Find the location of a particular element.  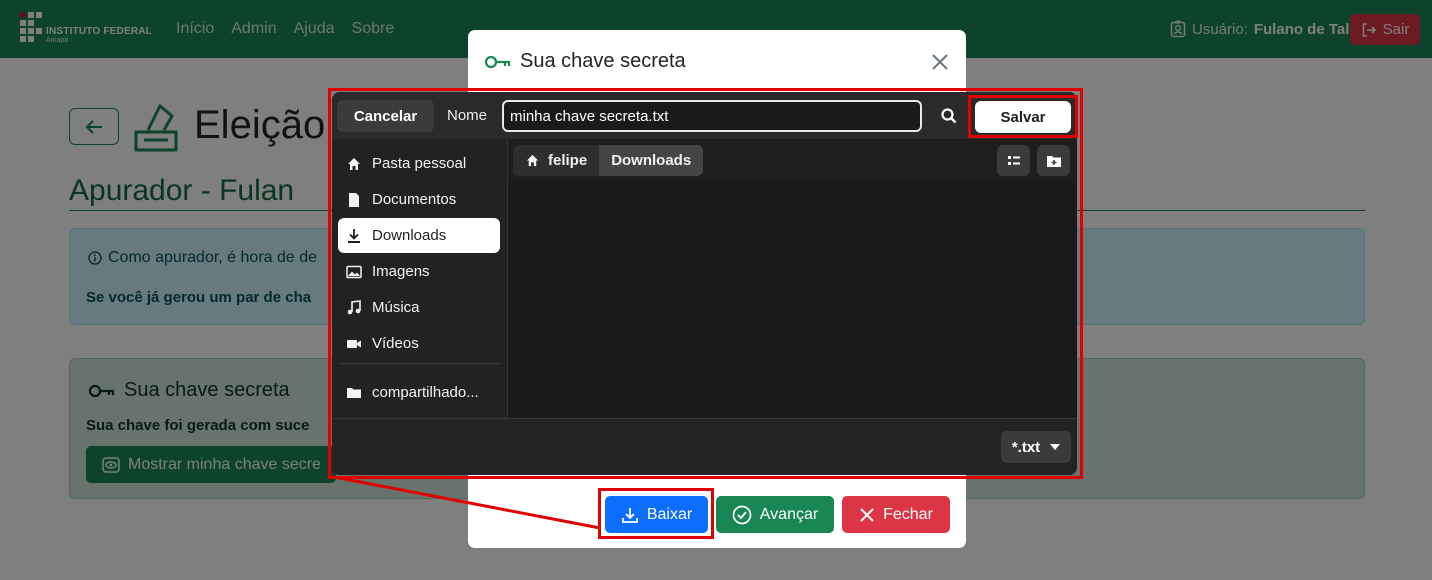

key-icon is located at coordinates (497, 61).